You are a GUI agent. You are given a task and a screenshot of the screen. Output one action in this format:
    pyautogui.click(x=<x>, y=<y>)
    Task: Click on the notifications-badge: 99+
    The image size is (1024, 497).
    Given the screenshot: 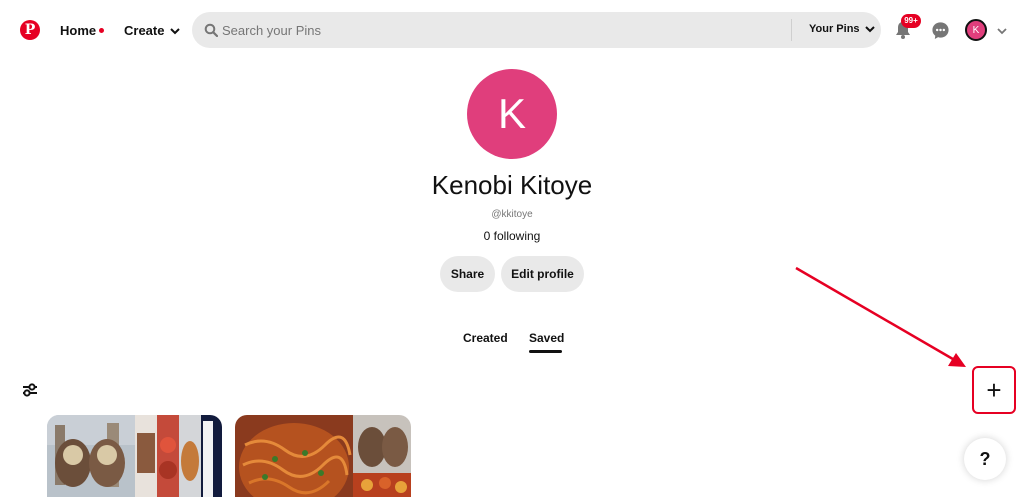 What is the action you would take?
    pyautogui.click(x=911, y=21)
    